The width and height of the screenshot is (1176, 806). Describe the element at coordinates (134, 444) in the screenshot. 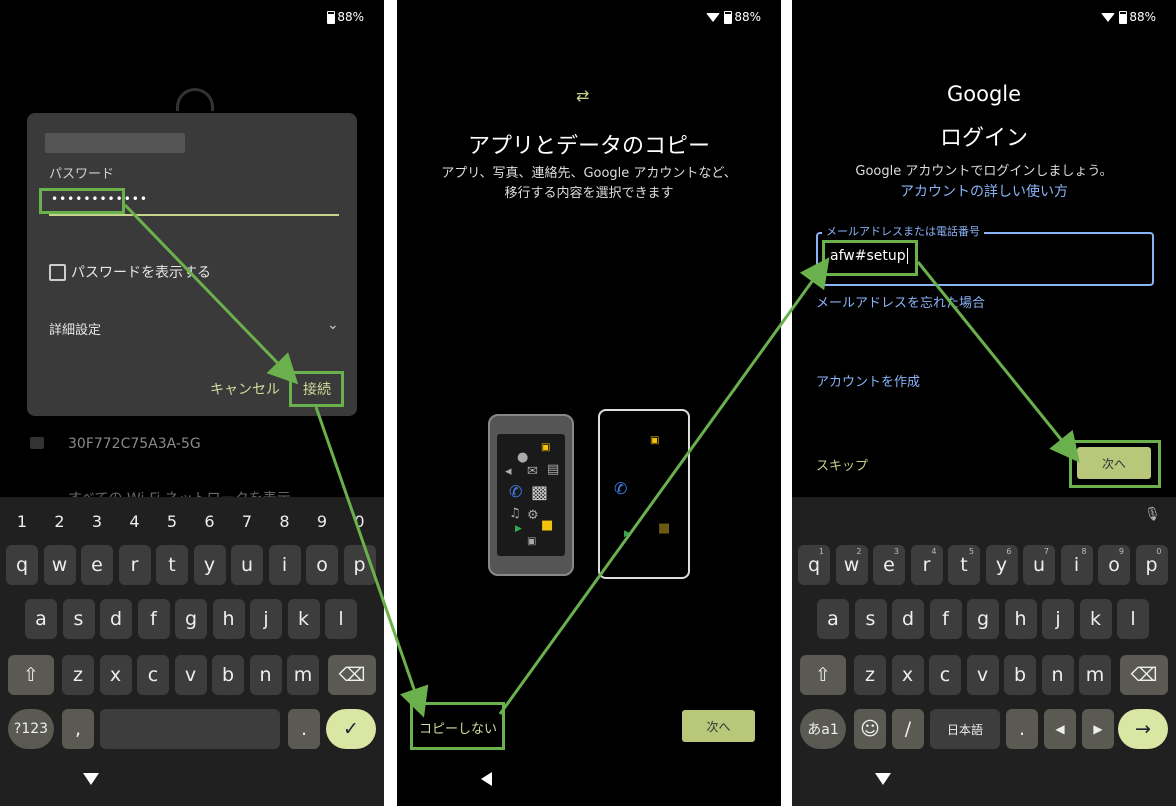

I see `network-list-item: 30F772C75A3A-5G` at that location.